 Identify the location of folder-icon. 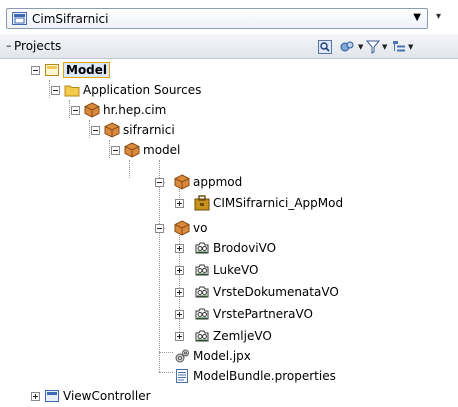
(72, 90).